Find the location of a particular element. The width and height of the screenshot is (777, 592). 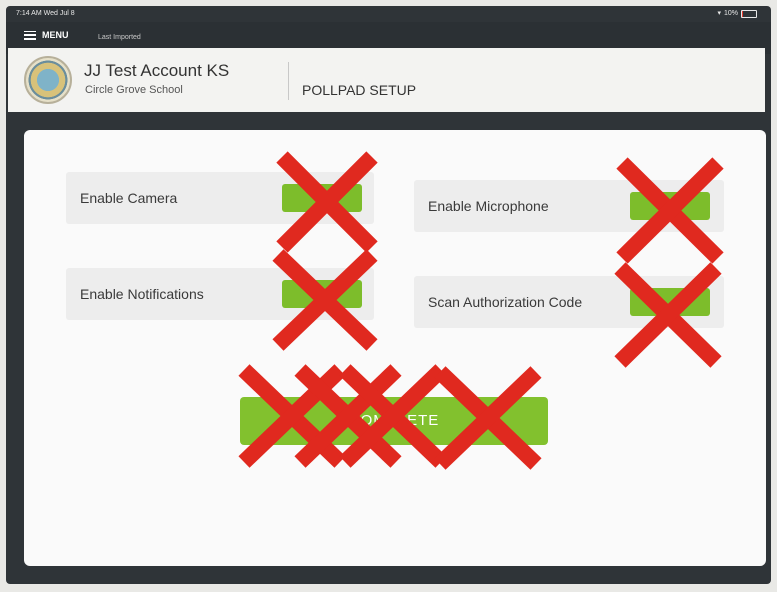

setting-row-authorization: Scan Authorization Code is located at coordinates (569, 302).